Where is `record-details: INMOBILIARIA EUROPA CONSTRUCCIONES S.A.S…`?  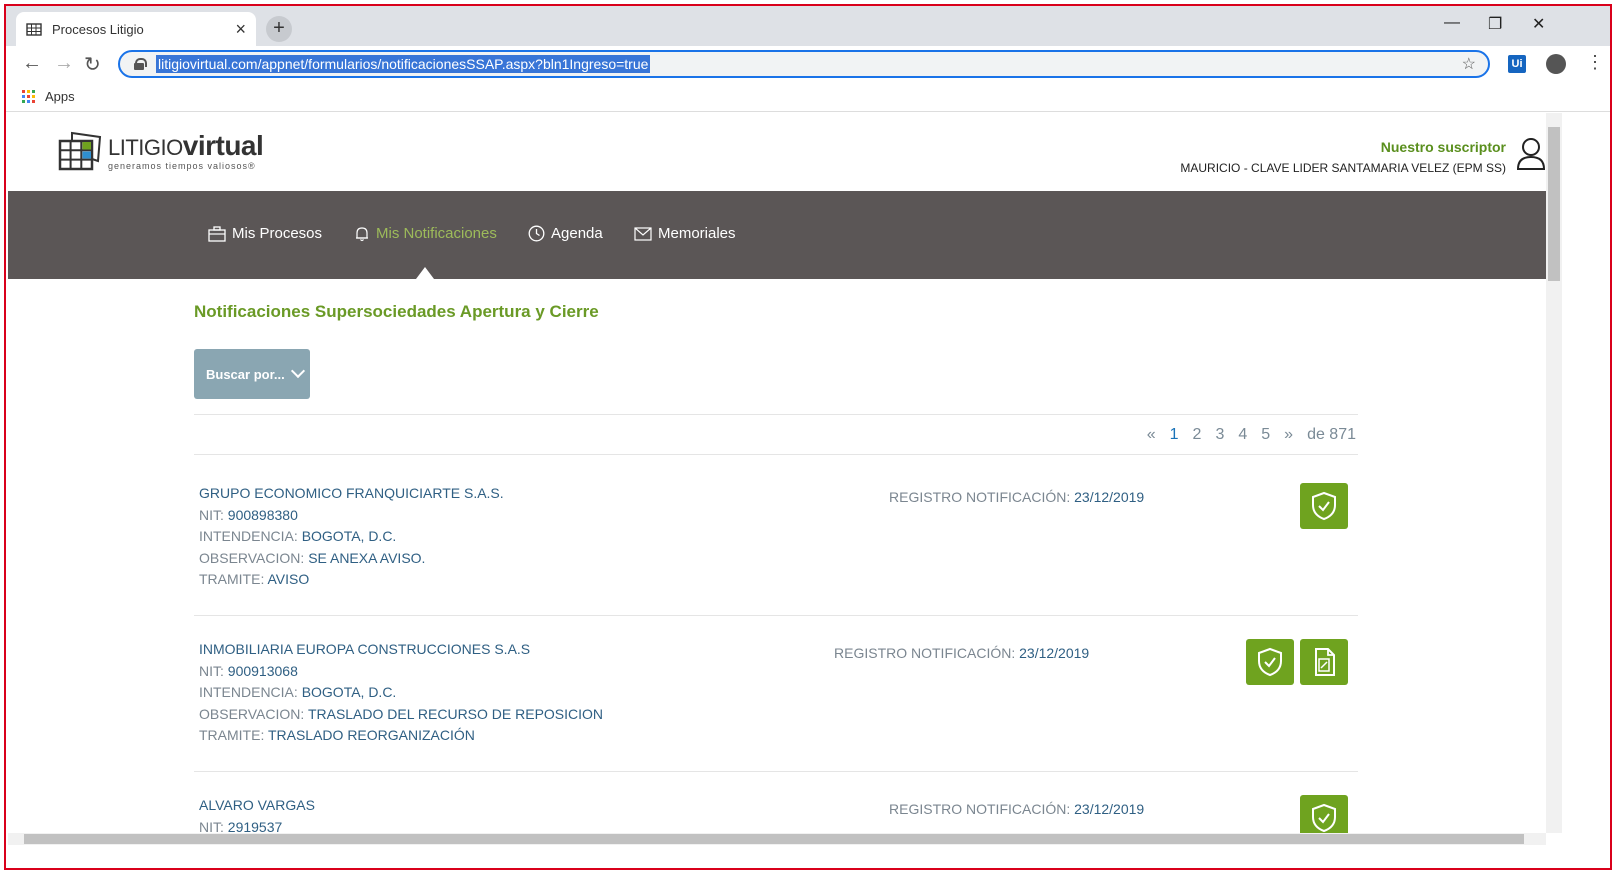
record-details: INMOBILIARIA EUROPA CONSTRUCCIONES S.A.S… is located at coordinates (401, 693).